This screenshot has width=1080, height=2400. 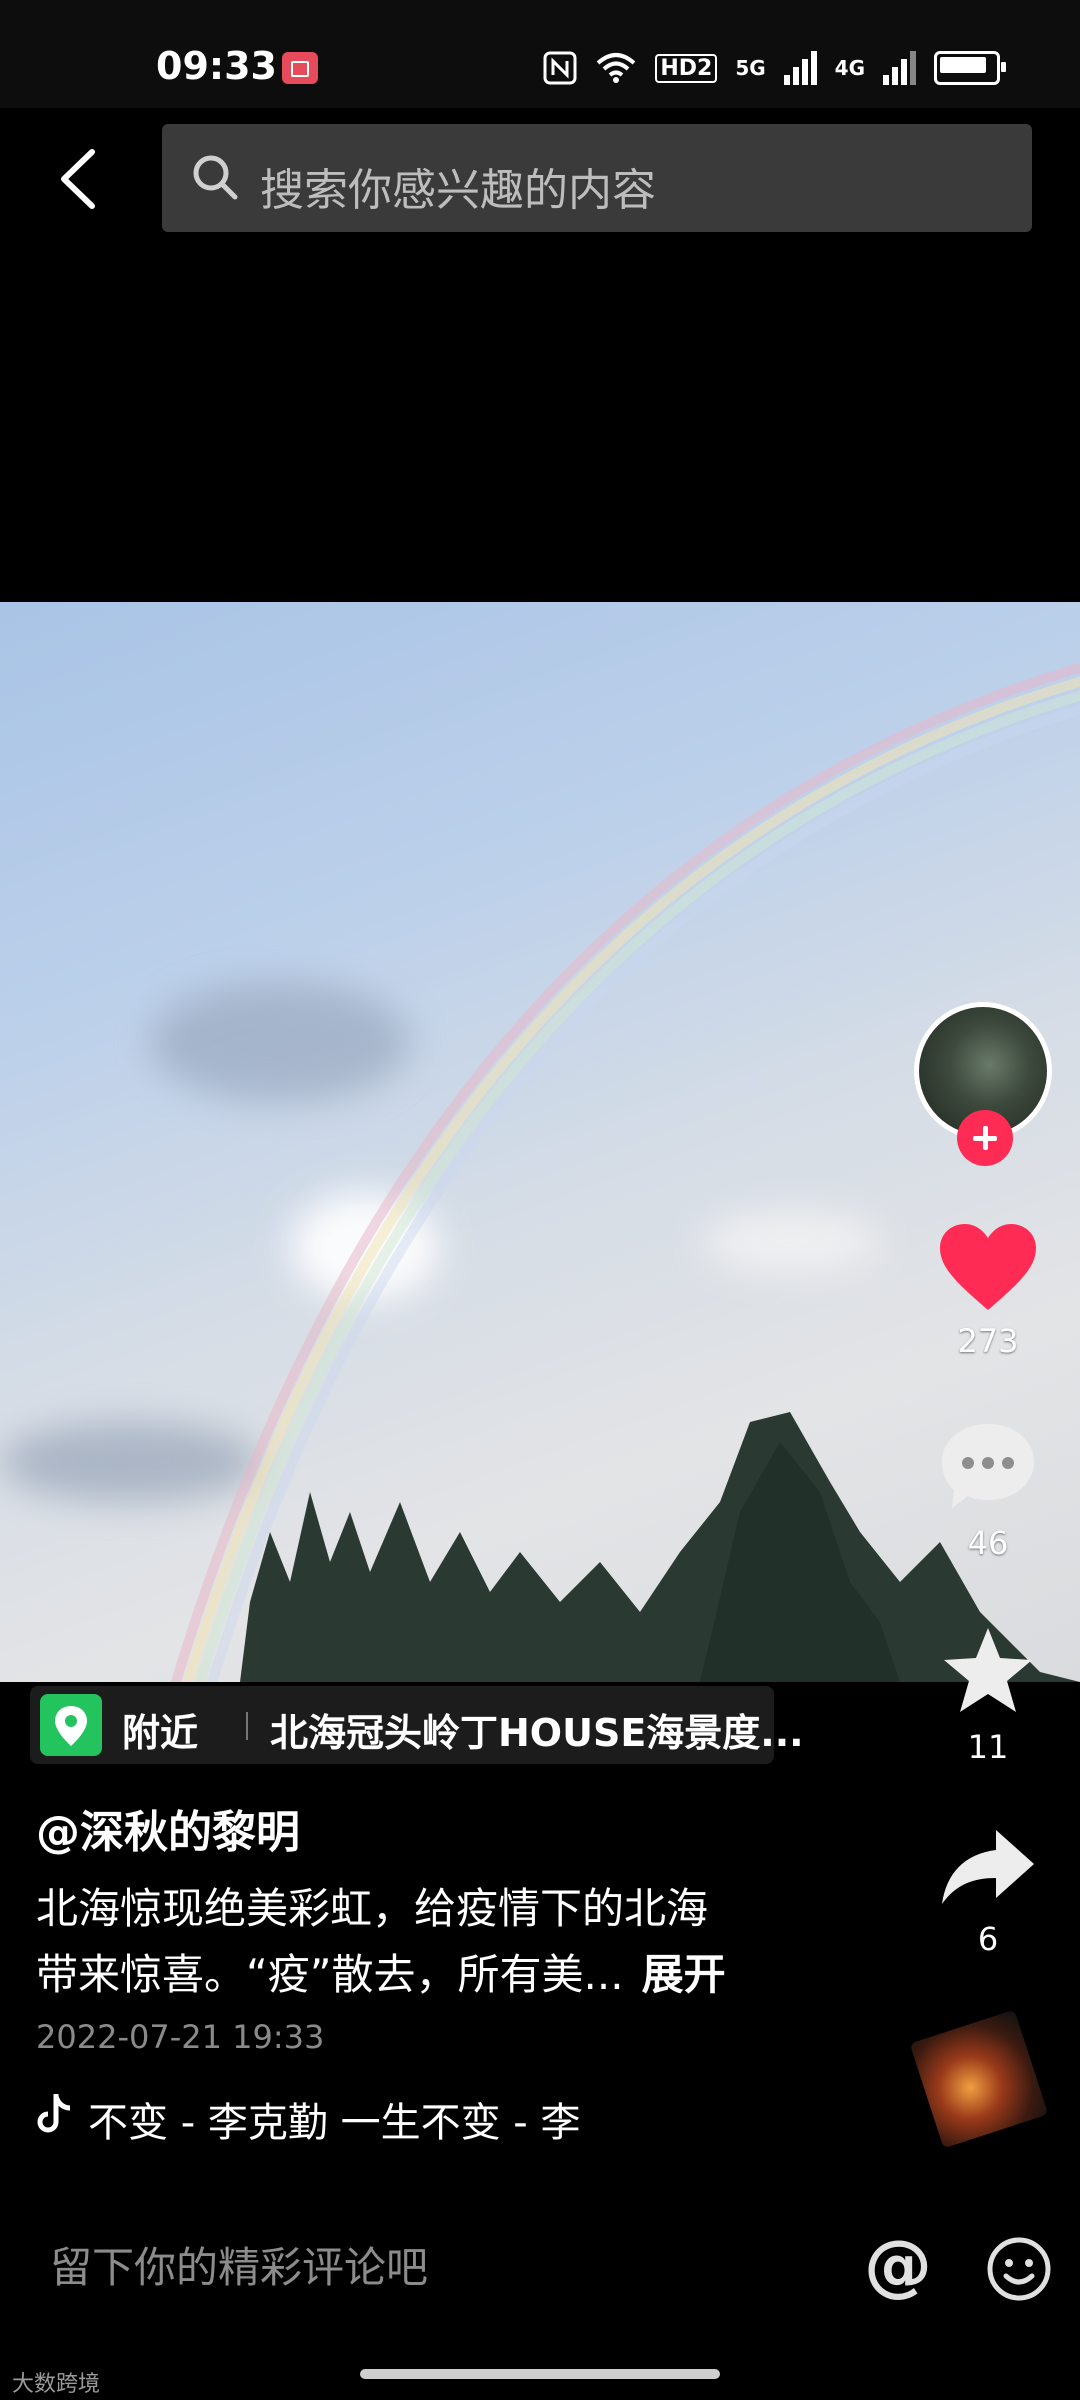 What do you see at coordinates (970, 68) in the screenshot?
I see `battery-icon` at bounding box center [970, 68].